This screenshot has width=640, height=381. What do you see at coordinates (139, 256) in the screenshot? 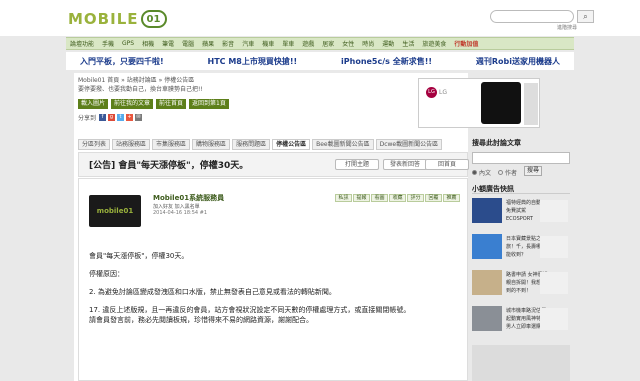
I see `post-line: 會員"每天漲停板"，停權30天。` at bounding box center [139, 256].